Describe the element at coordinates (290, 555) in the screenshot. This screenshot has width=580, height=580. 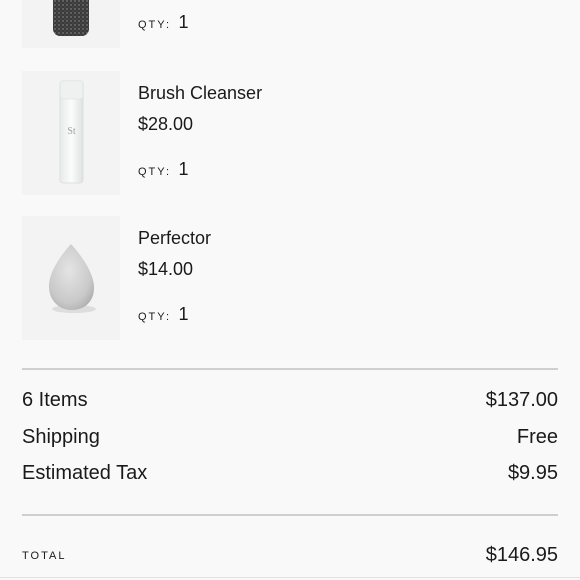
I see `total-row: TOTAL $146.95` at that location.